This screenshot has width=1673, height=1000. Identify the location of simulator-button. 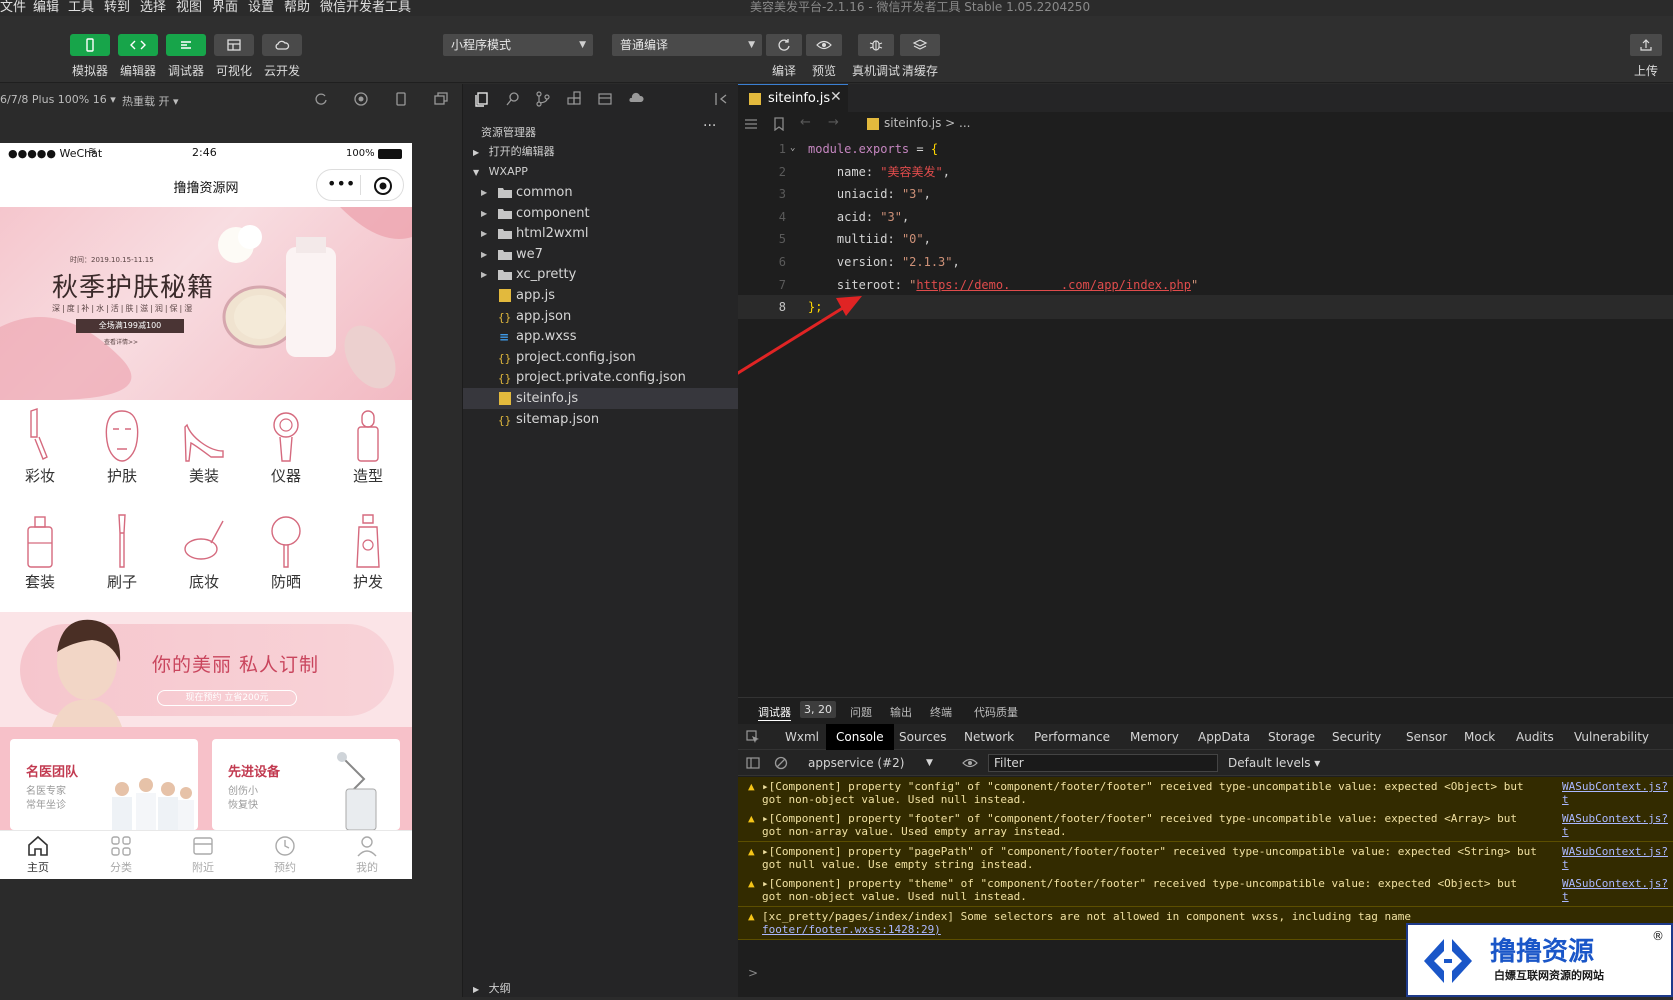
(90, 45).